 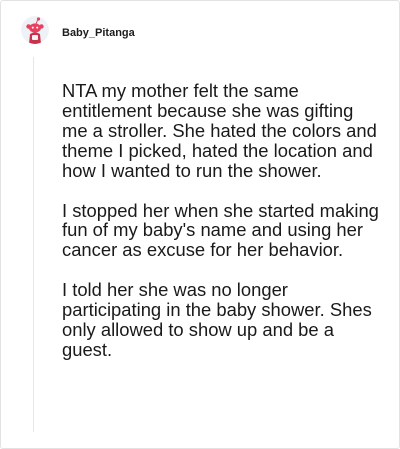 I want to click on username: Baby_Pitanga, so click(x=98, y=33).